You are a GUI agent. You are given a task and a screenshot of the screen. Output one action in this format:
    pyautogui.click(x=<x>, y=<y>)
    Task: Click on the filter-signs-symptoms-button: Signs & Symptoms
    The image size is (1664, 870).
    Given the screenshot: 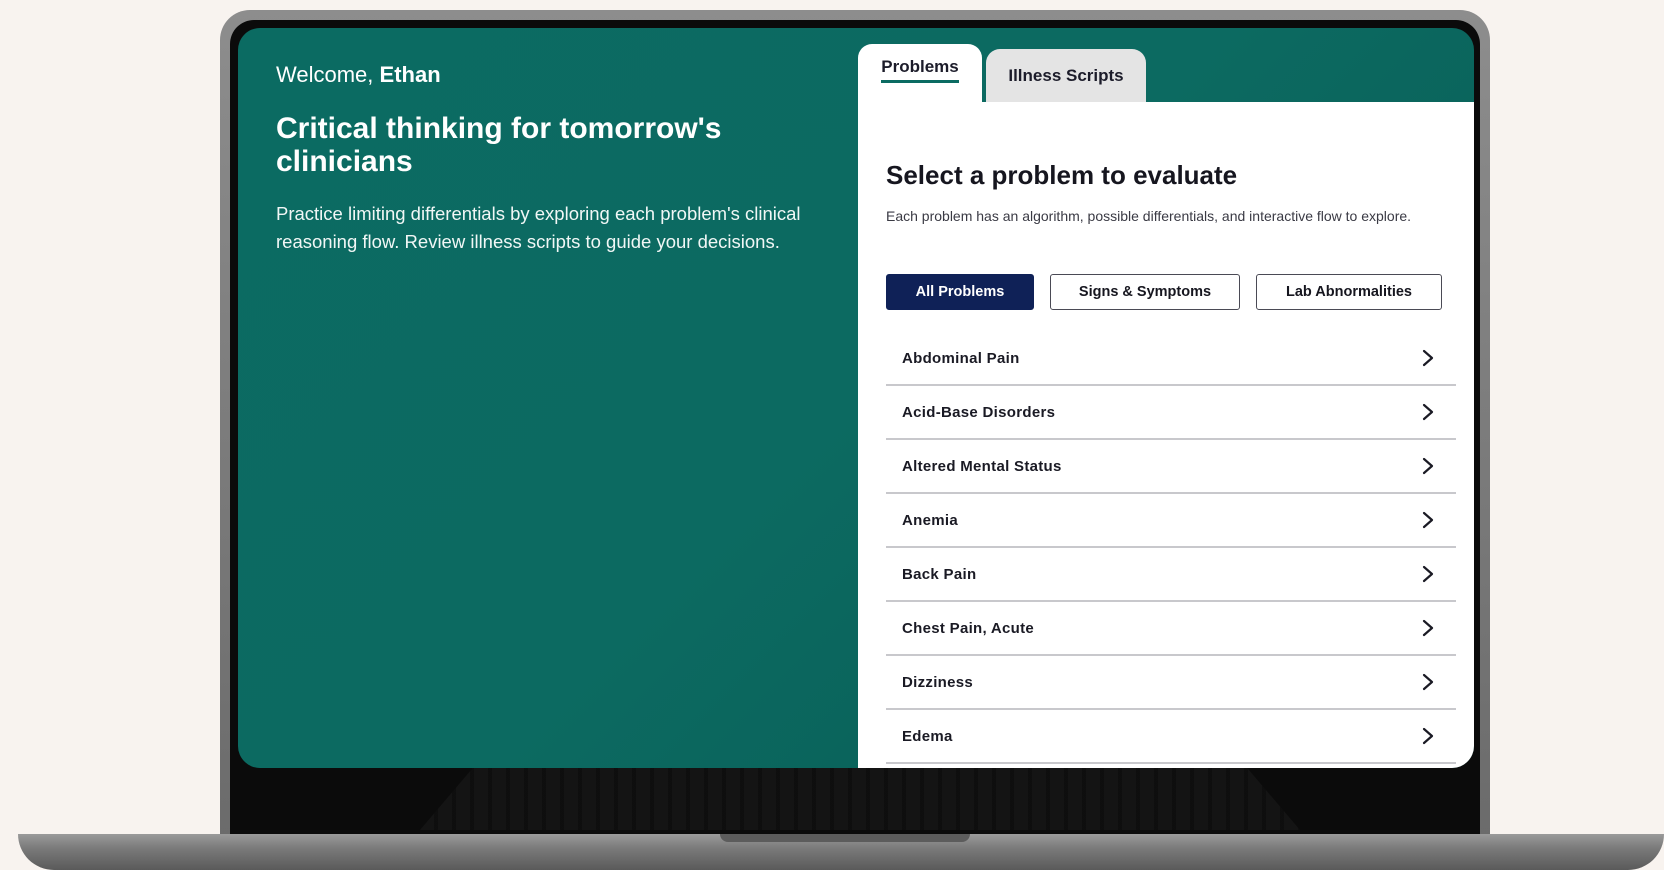 What is the action you would take?
    pyautogui.click(x=1145, y=292)
    